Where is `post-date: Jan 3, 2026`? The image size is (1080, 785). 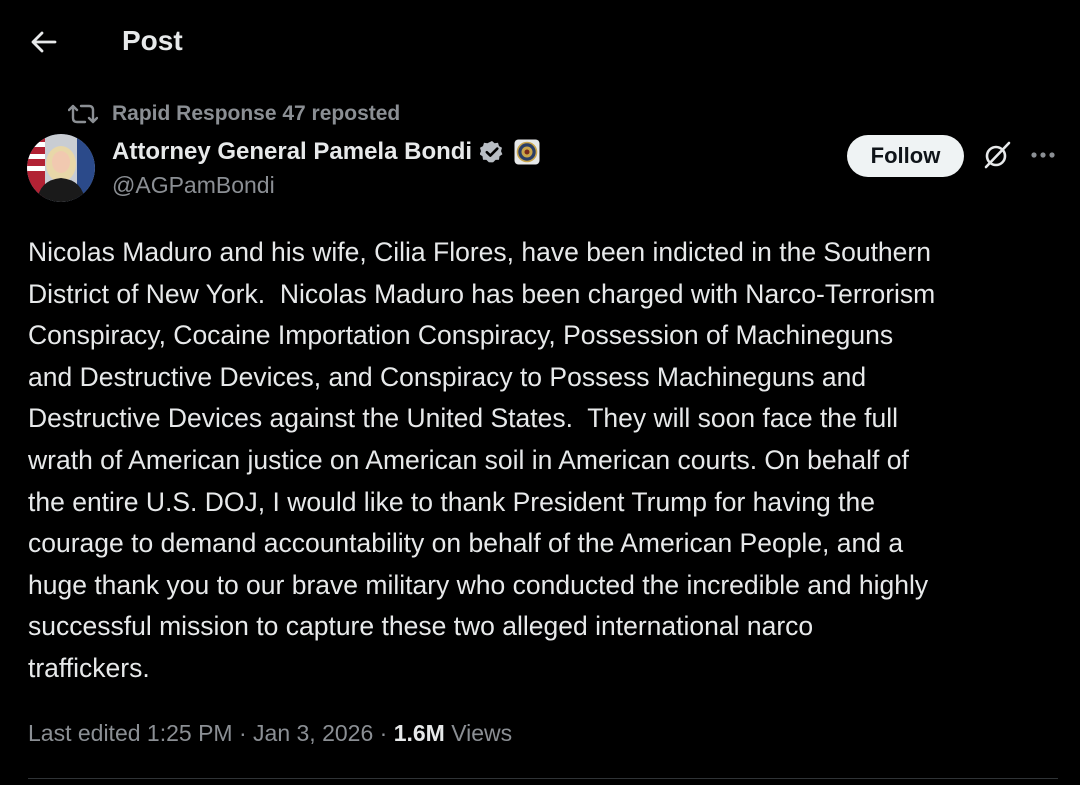 post-date: Jan 3, 2026 is located at coordinates (313, 733).